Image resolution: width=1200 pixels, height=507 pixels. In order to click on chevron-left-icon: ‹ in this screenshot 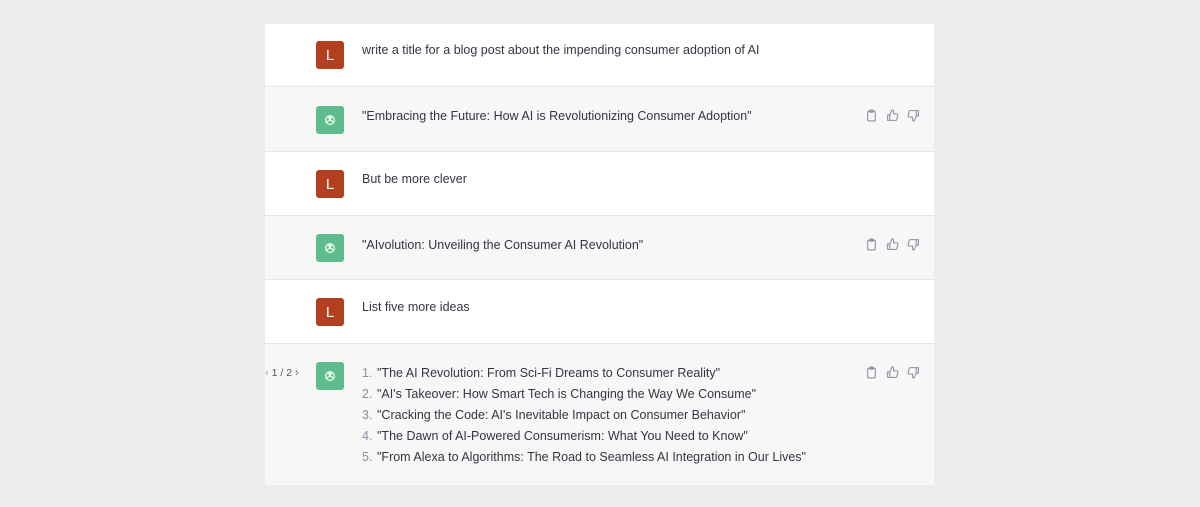, I will do `click(267, 373)`.